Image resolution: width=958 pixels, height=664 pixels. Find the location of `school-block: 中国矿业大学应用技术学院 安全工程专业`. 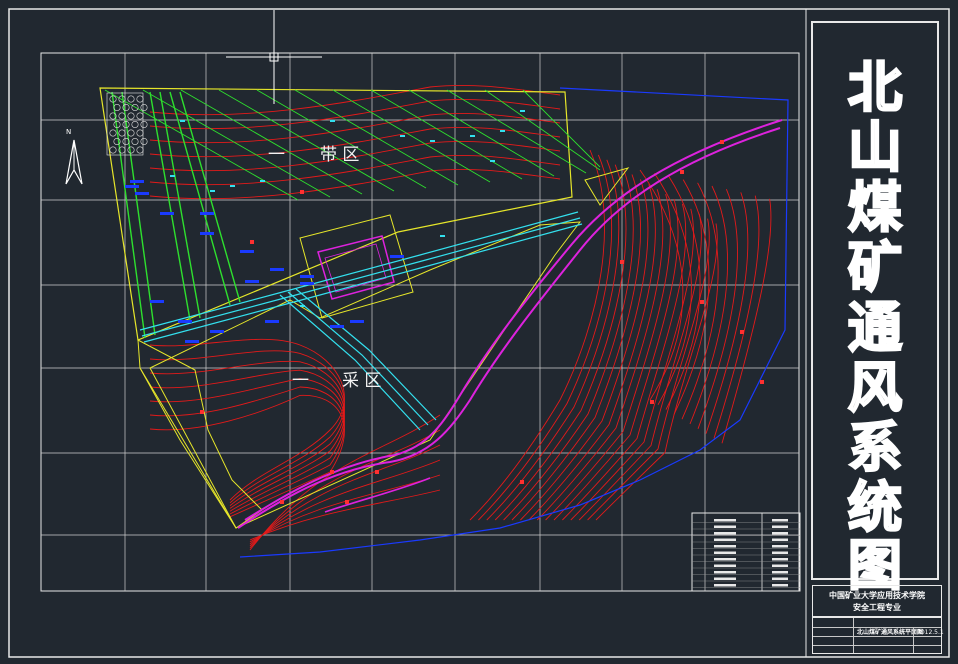

school-block: 中国矿业大学应用技术学院 安全工程专业 is located at coordinates (877, 601).